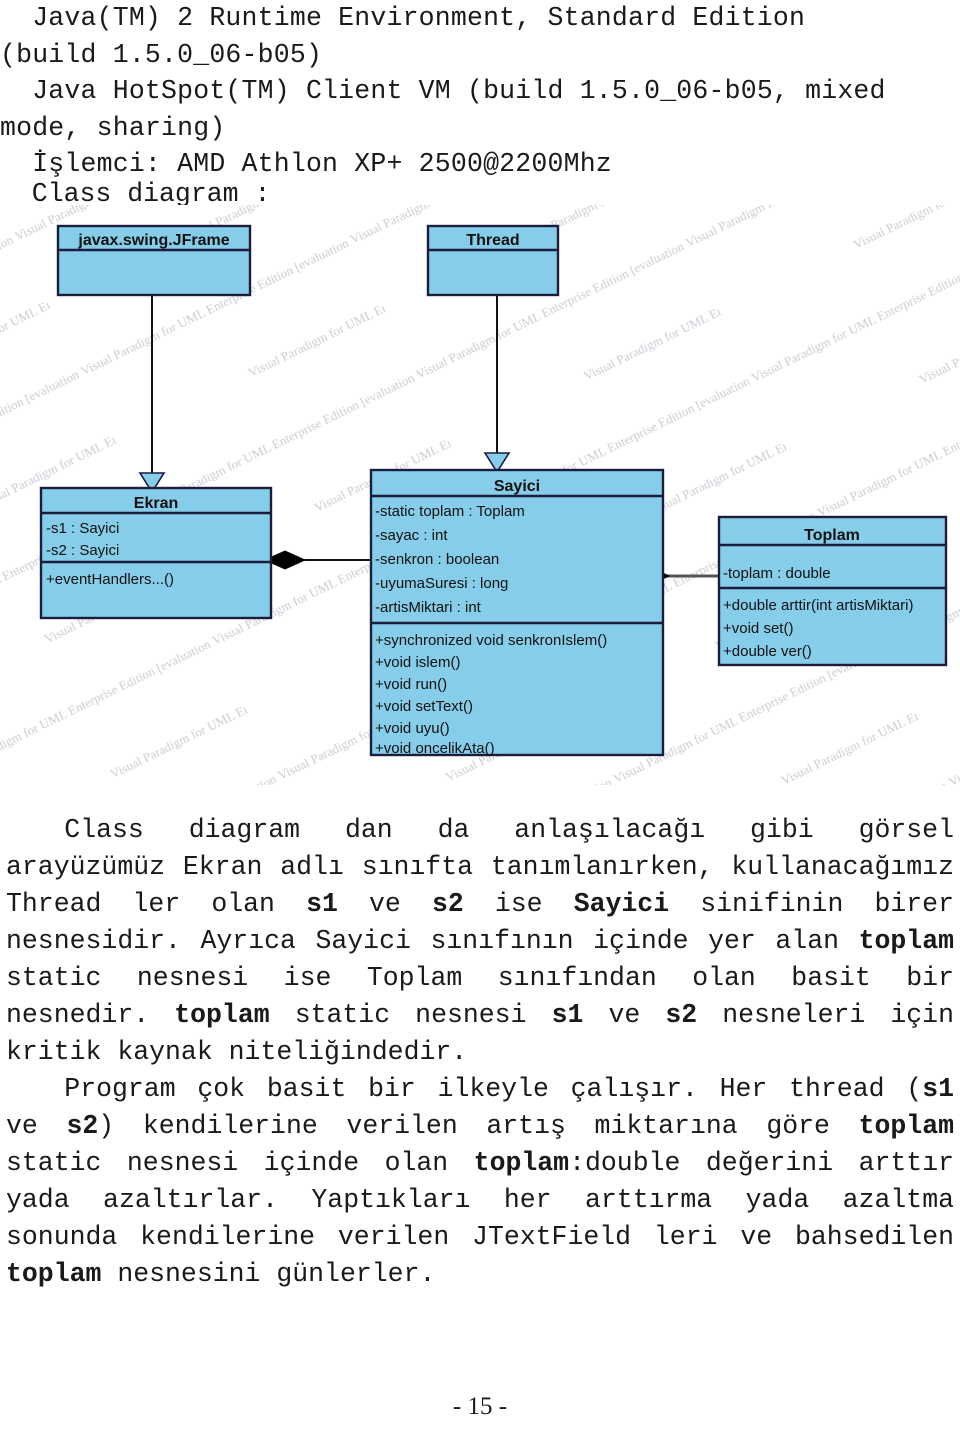 The width and height of the screenshot is (960, 1445). What do you see at coordinates (424, 706) in the screenshot?
I see `class-operation: +void setText()` at bounding box center [424, 706].